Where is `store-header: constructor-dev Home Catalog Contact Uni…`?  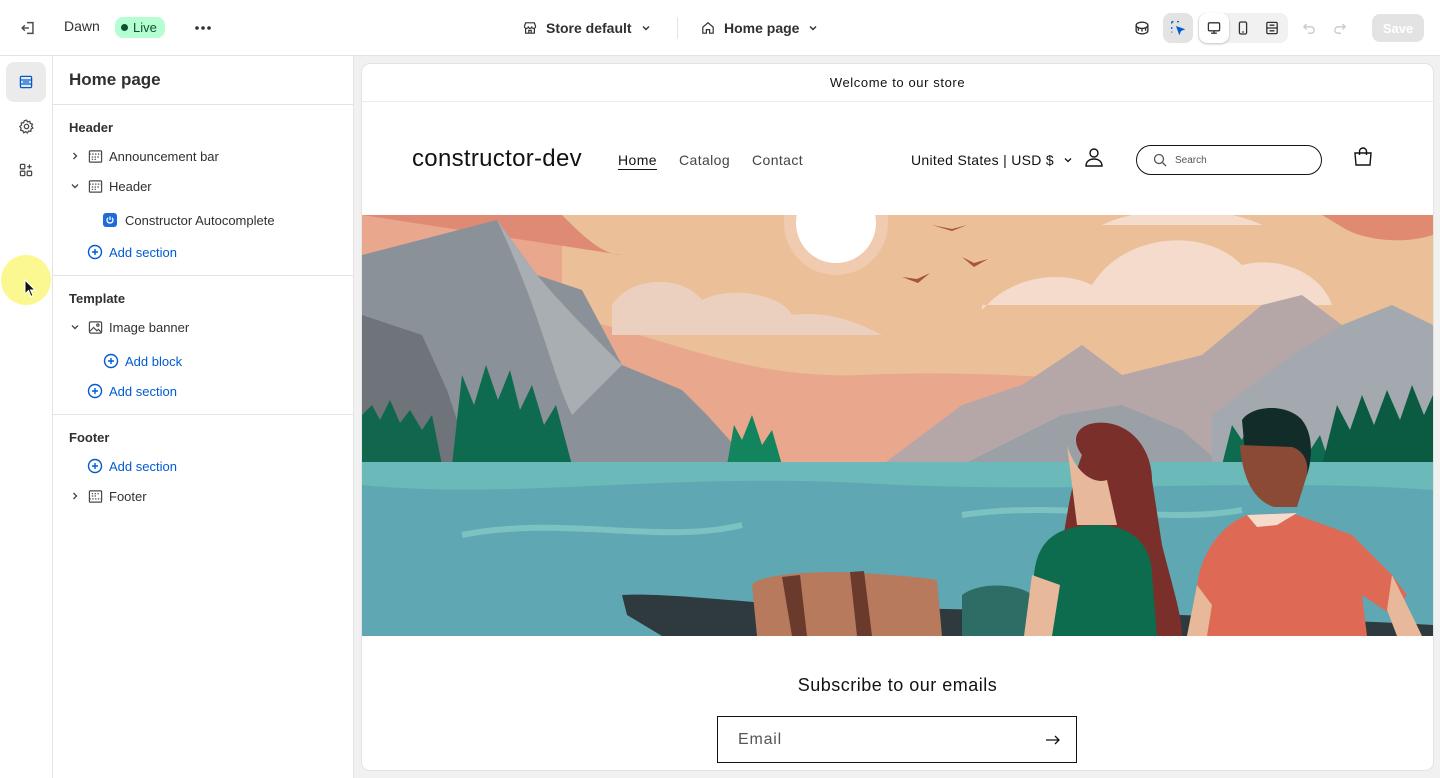
store-header: constructor-dev Home Catalog Contact Uni… is located at coordinates (897, 158).